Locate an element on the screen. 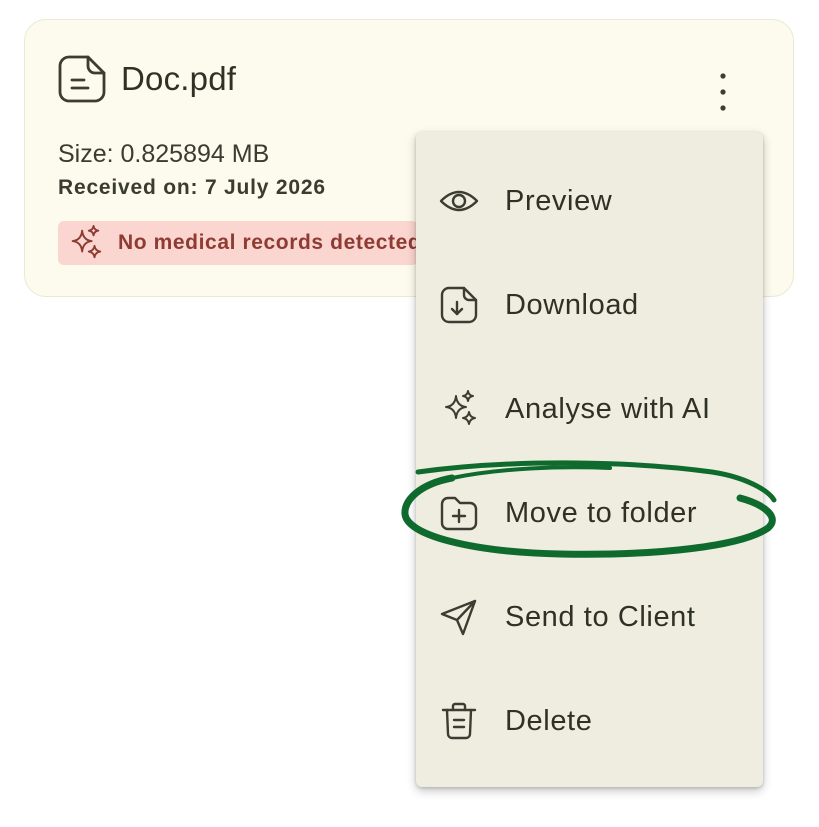 The height and width of the screenshot is (827, 819). menu-item-send-to-client: Send to Client is located at coordinates (589, 617).